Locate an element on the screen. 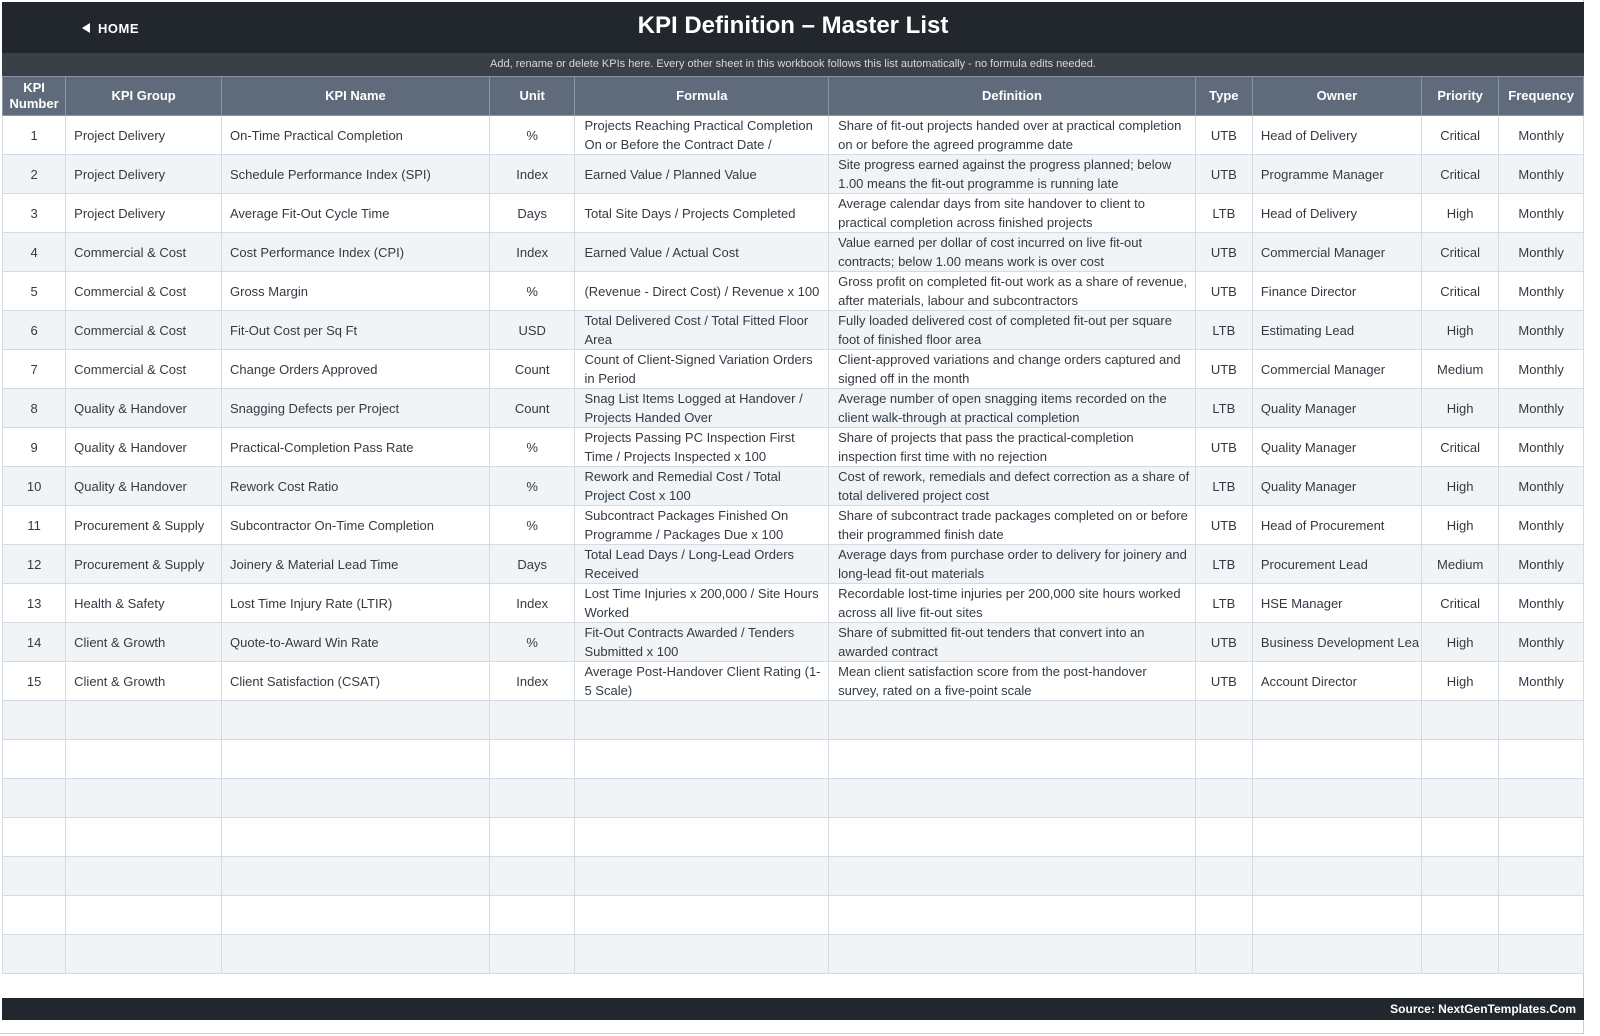  kpi-number-cell: 13 is located at coordinates (34, 603).